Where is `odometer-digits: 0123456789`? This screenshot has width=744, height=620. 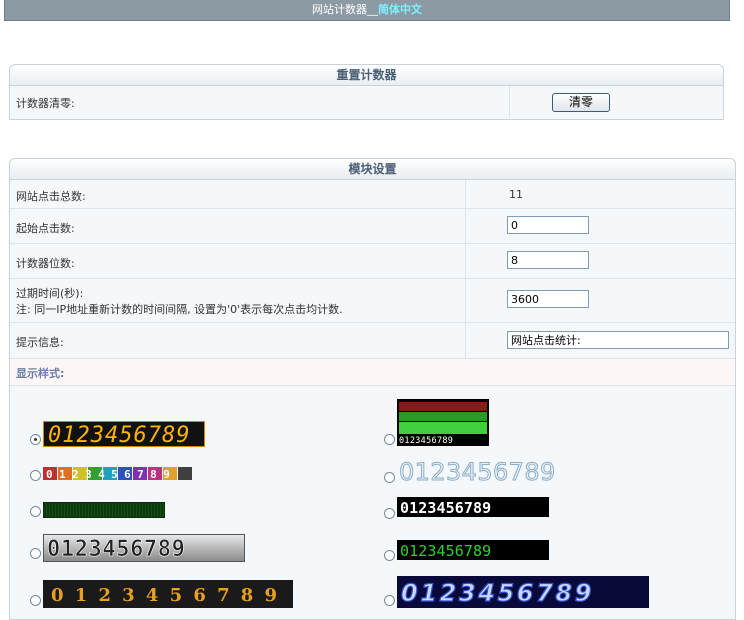
odometer-digits: 0123456789 is located at coordinates (116, 549).